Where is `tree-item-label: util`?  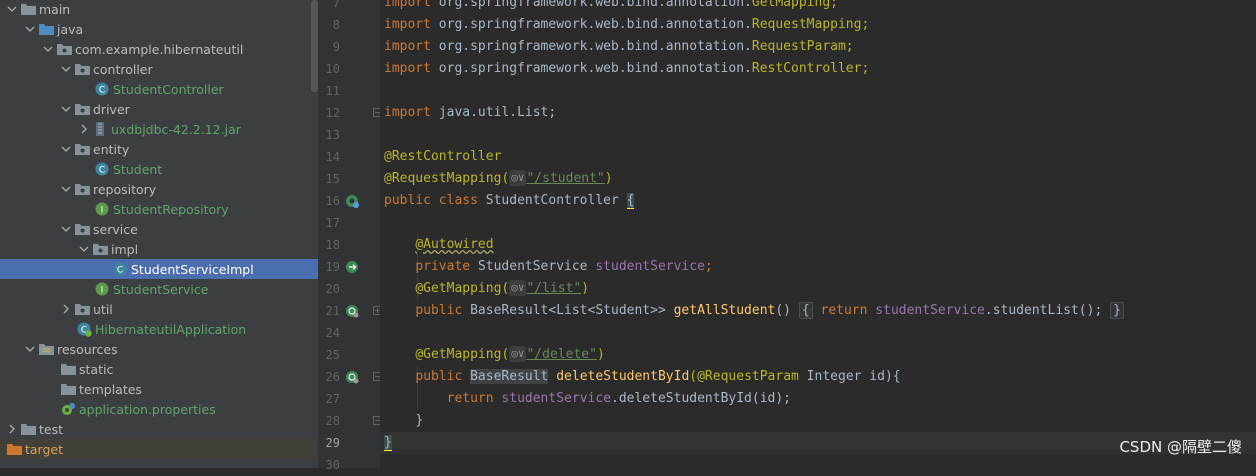
tree-item-label: util is located at coordinates (103, 309).